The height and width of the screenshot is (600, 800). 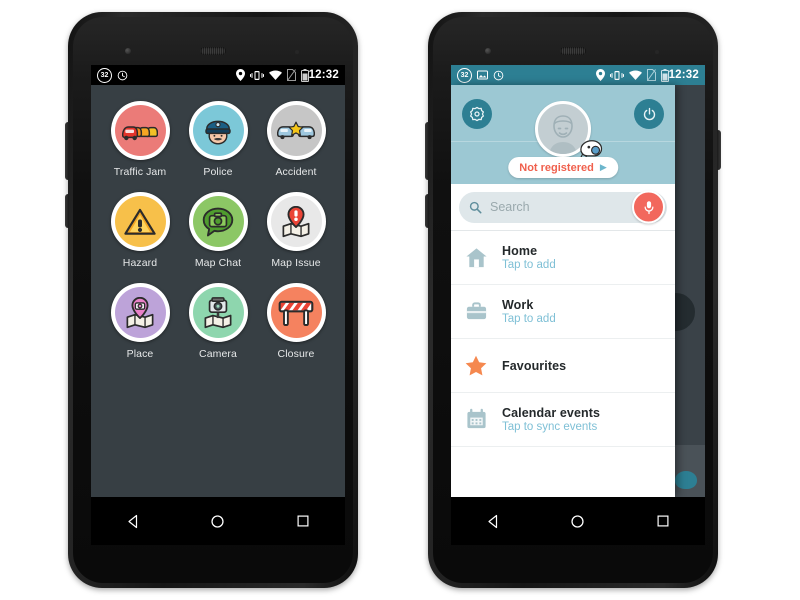 I want to click on android-nav-bar-left, so click(x=218, y=521).